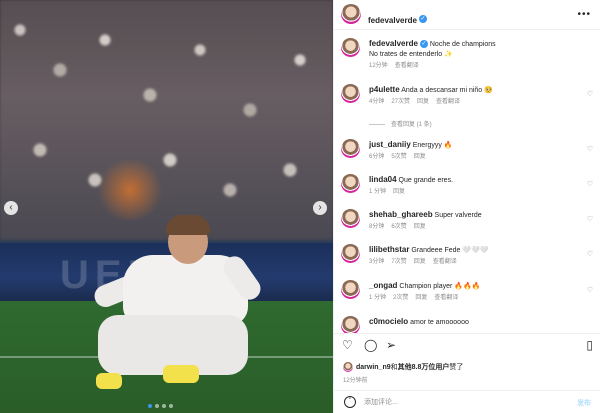  Describe the element at coordinates (383, 285) in the screenshot. I see `comment-username: _ongad` at that location.